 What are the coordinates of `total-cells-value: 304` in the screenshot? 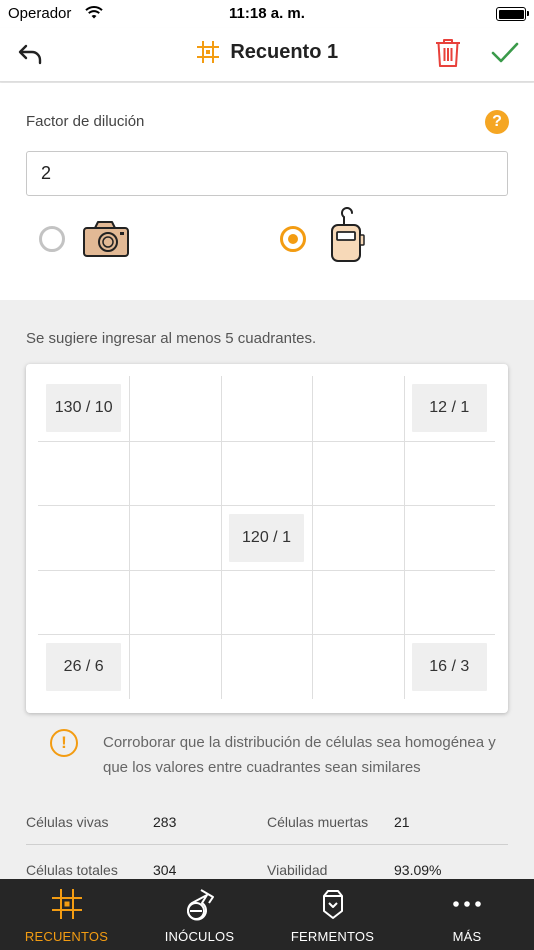 It's located at (165, 870).